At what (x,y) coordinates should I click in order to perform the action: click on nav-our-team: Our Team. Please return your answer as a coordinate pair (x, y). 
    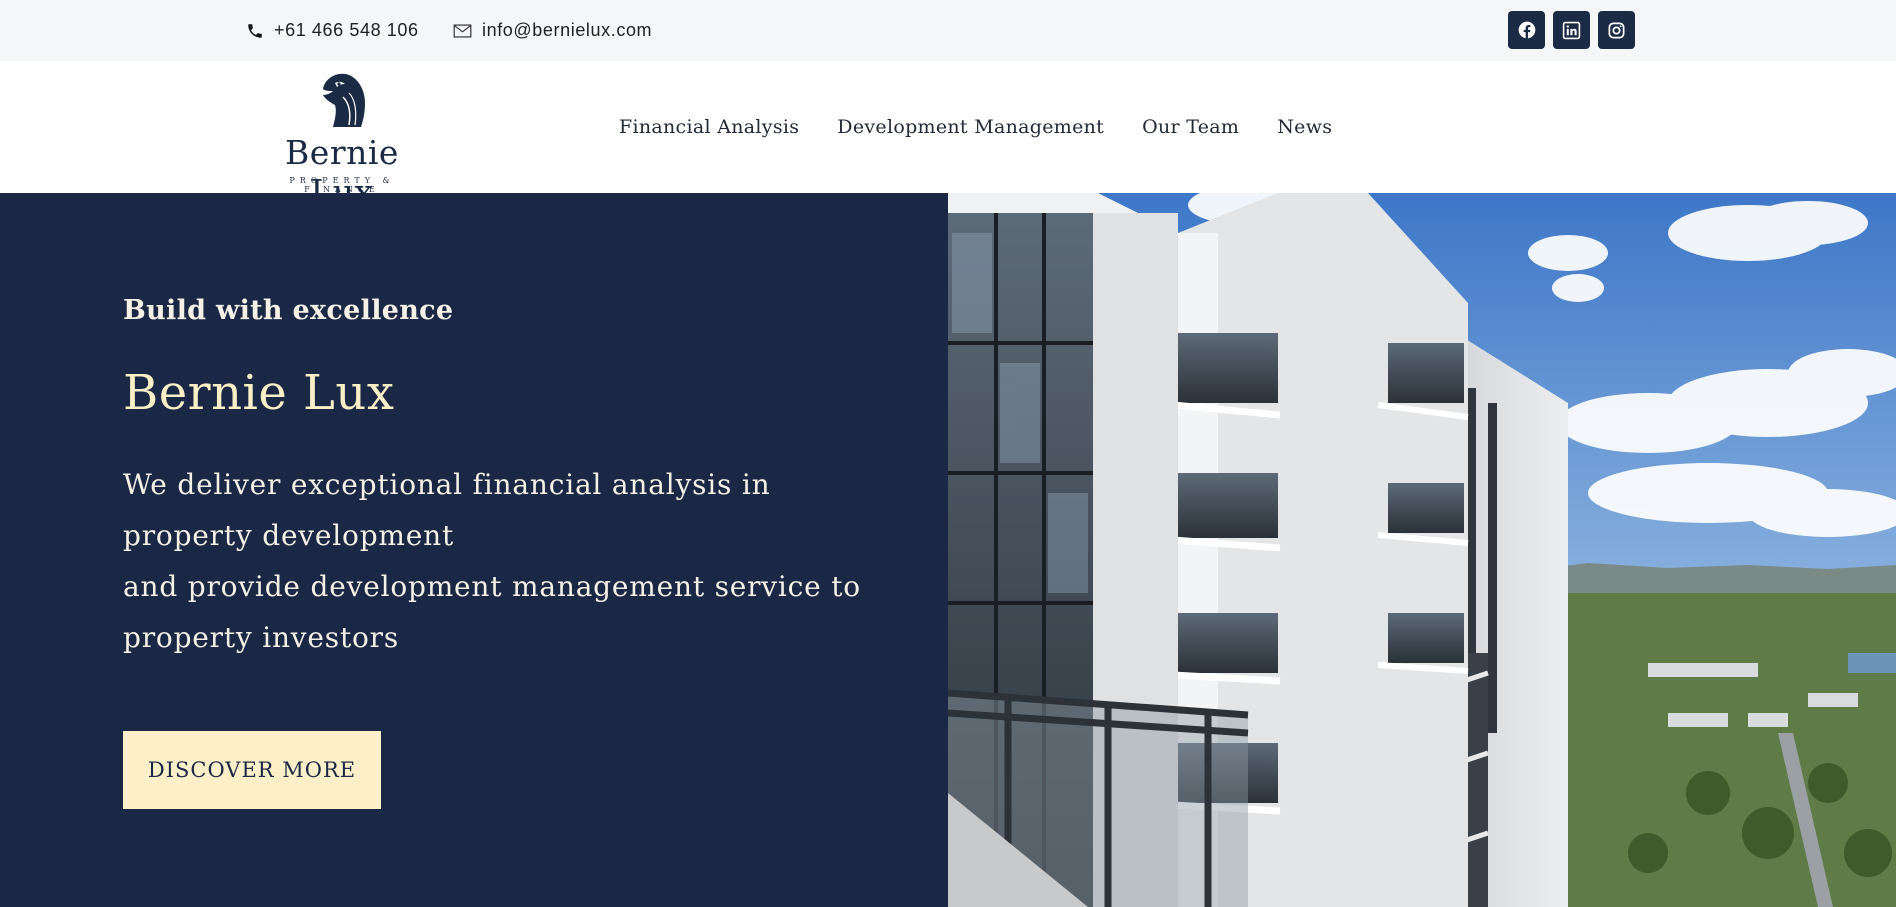
    Looking at the image, I should click on (1190, 127).